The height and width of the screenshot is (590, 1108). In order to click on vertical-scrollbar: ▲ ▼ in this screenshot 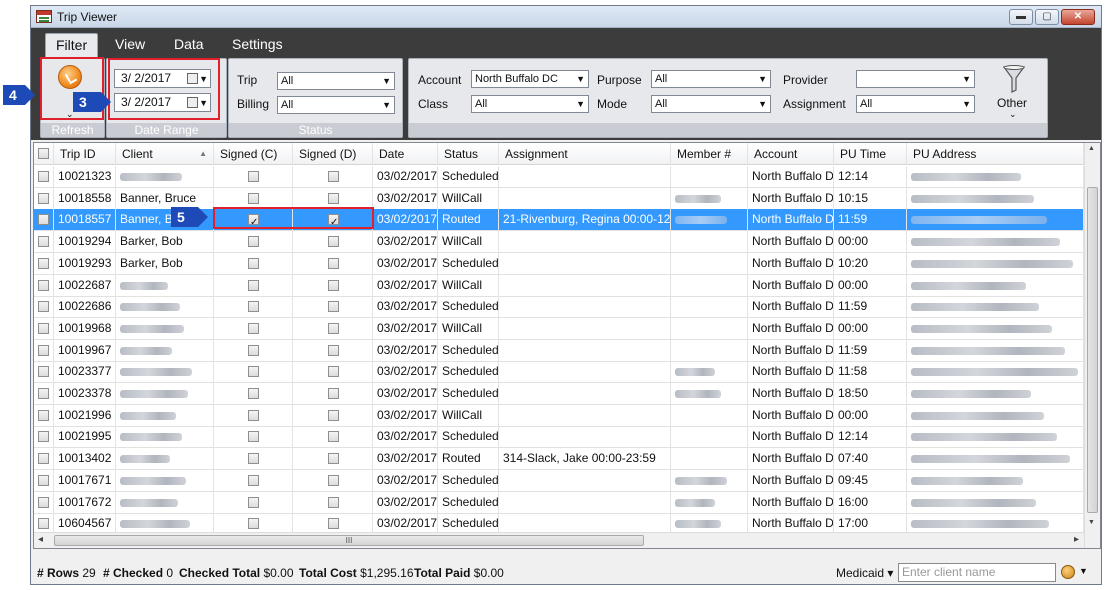, I will do `click(1092, 345)`.